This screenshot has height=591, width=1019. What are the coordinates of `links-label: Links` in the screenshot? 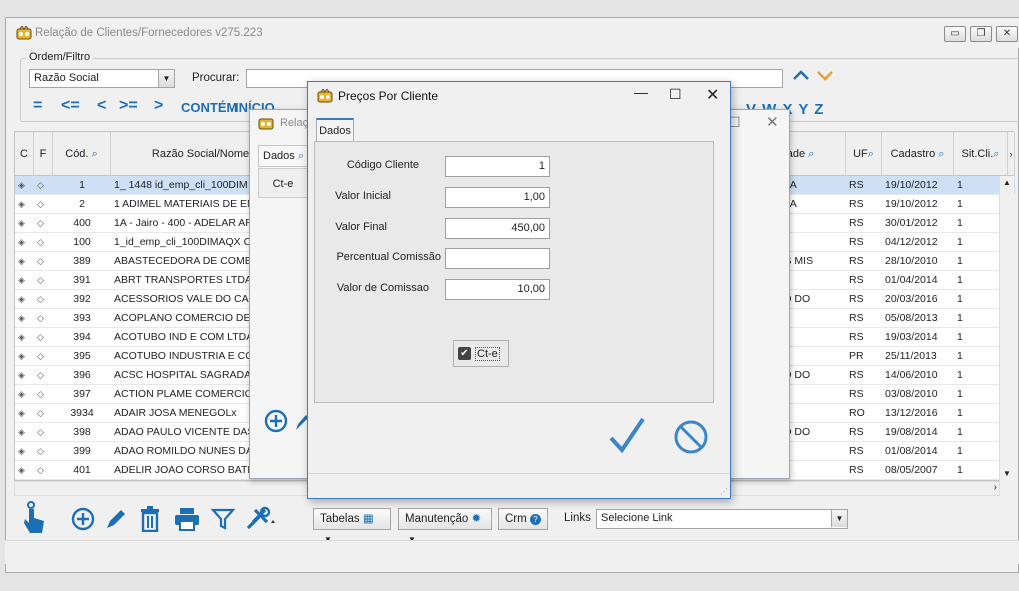 It's located at (577, 518).